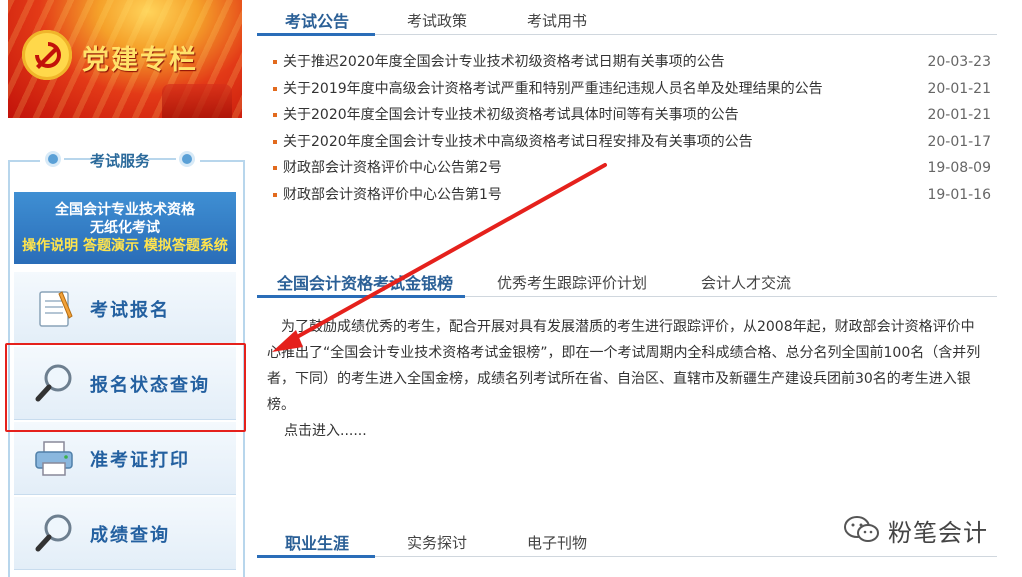 The image size is (1022, 577). I want to click on party-building-banner: 党建专栏, so click(125, 59).